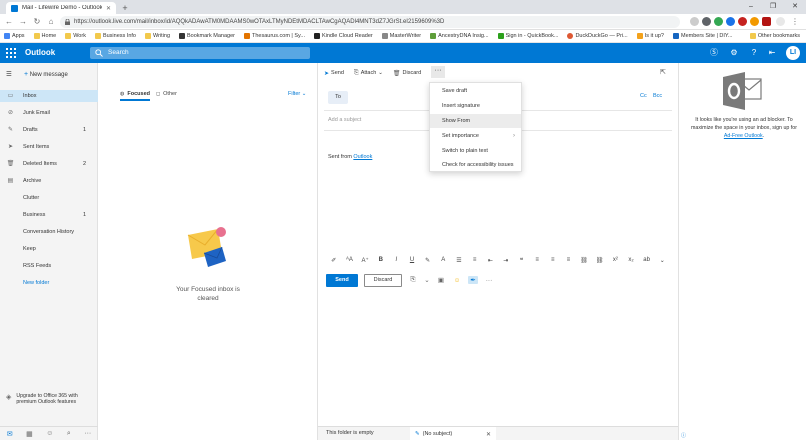 The width and height of the screenshot is (806, 441). Describe the element at coordinates (49, 147) in the screenshot. I see `sidebar-item-sent: ➤ Sent Items` at that location.